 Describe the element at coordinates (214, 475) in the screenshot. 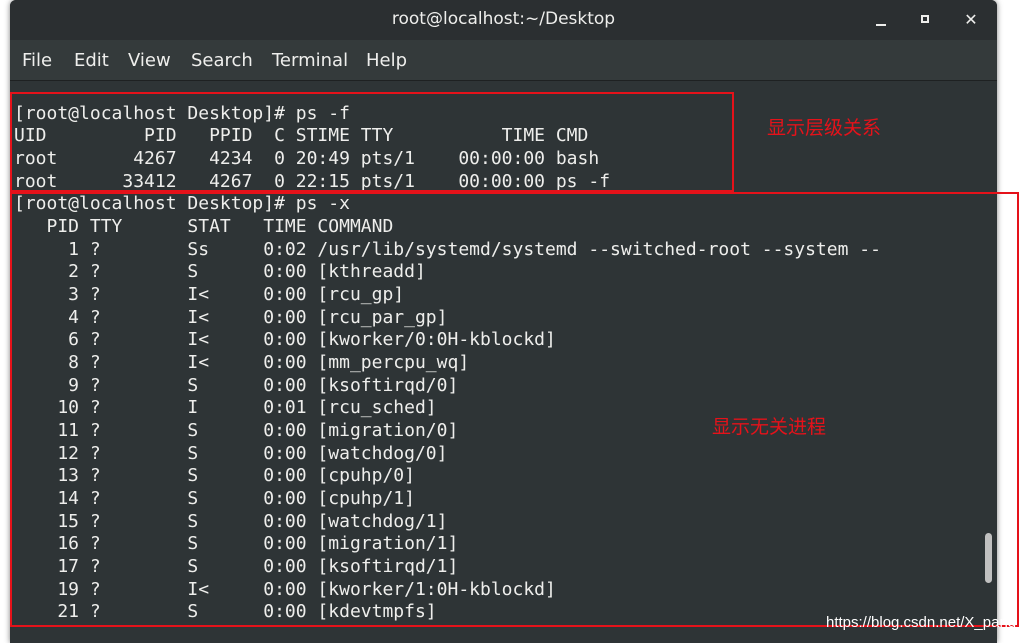

I see `terminal-line: 13 ? S 0:00 [cpuhp/0]` at that location.